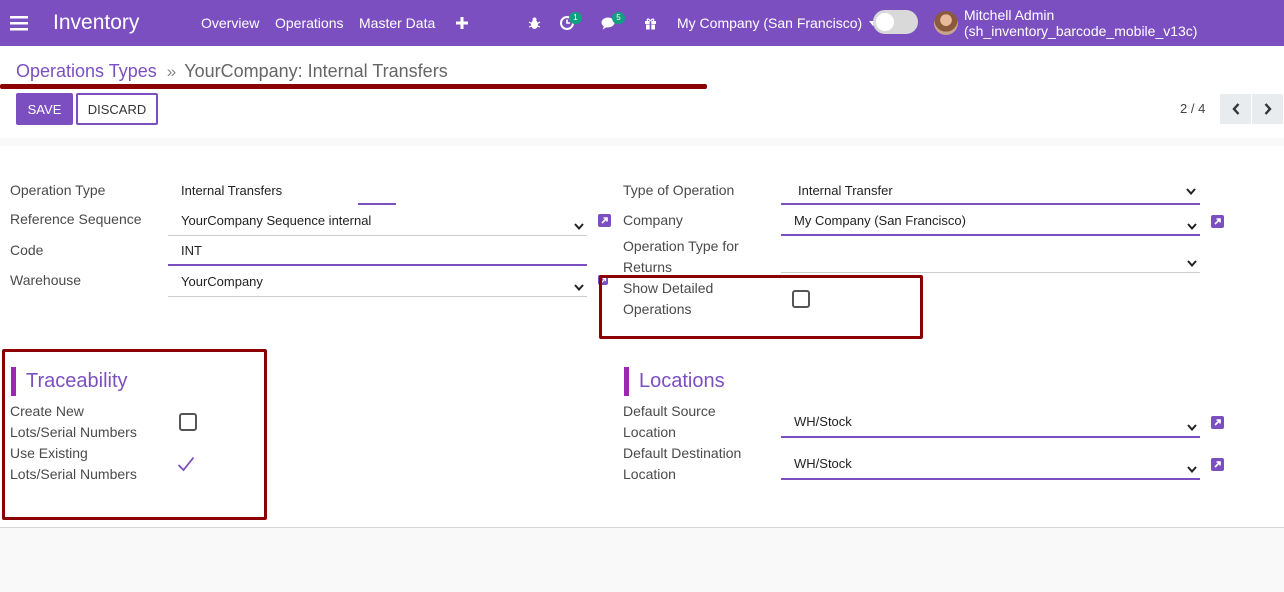 Image resolution: width=1284 pixels, height=592 pixels. Describe the element at coordinates (19, 23) in the screenshot. I see `apps-menu-icon` at that location.